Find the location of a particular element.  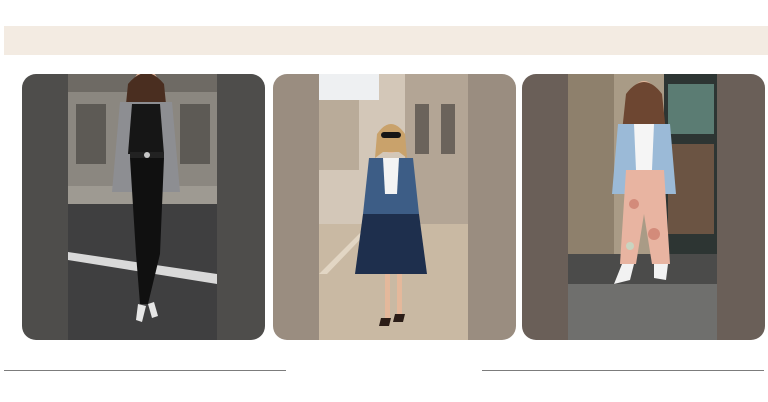

photo-woman-blue-blazer-icon is located at coordinates (642, 207).